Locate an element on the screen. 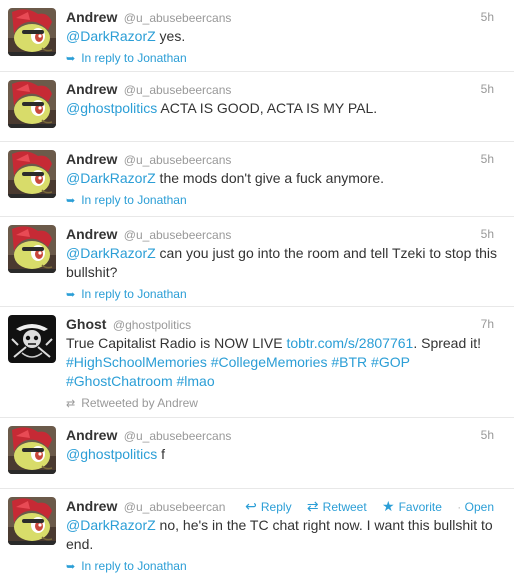  tweet-actions: ↩ Reply ⇄ Retweet ★ Favorite · Open is located at coordinates (359, 506).